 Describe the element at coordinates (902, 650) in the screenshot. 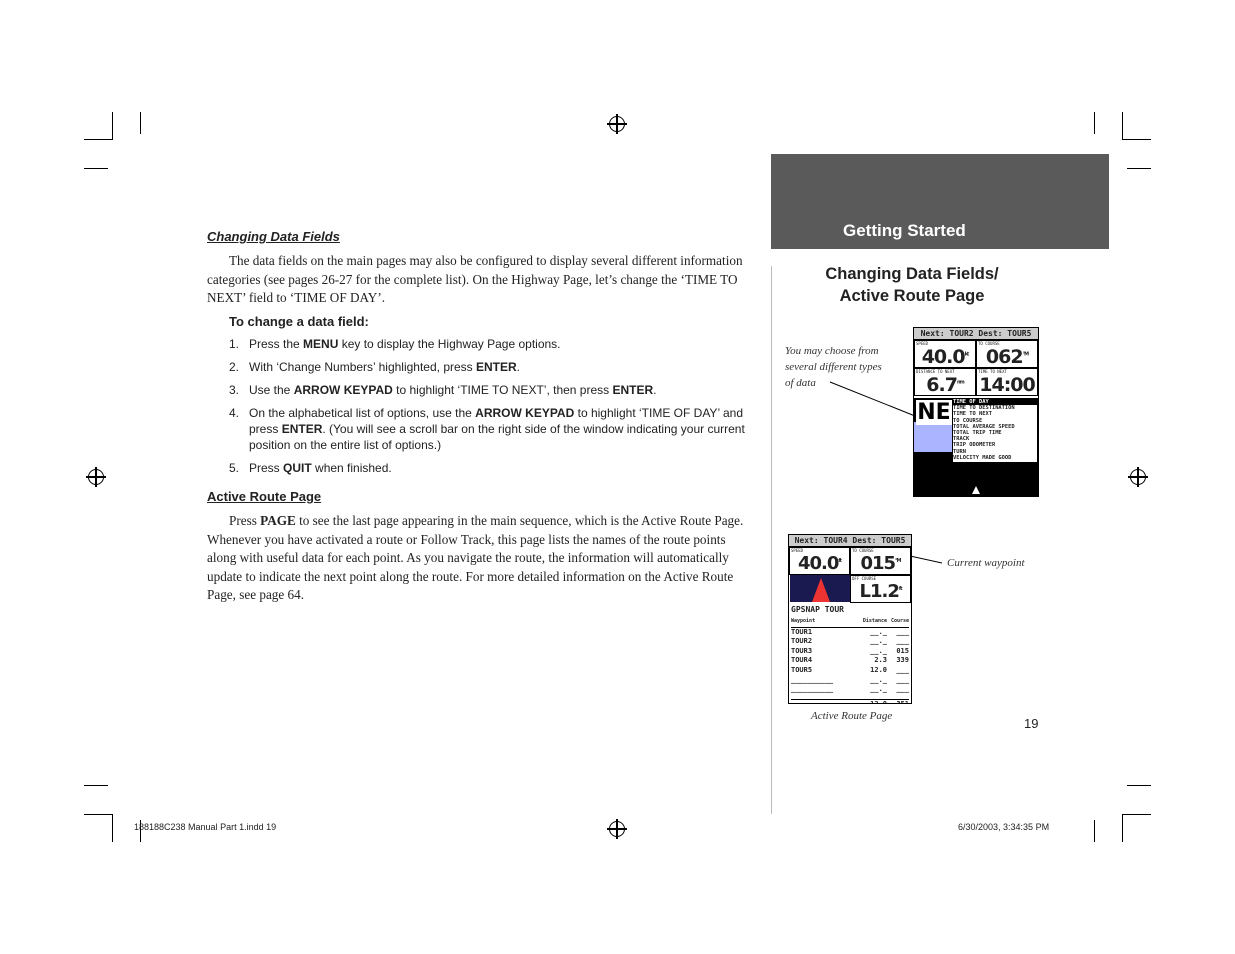

I see `table-cell: 015` at that location.